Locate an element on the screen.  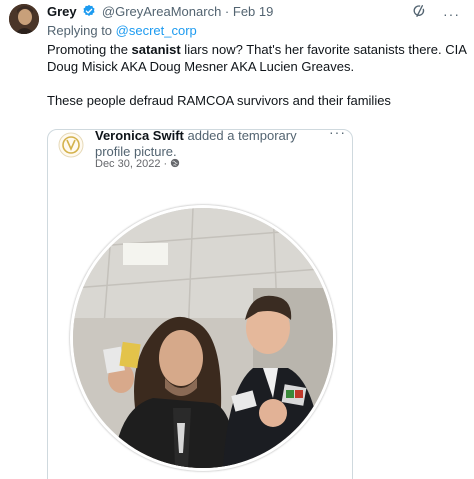
reply-mention-link: @secret_corp is located at coordinates (156, 30).